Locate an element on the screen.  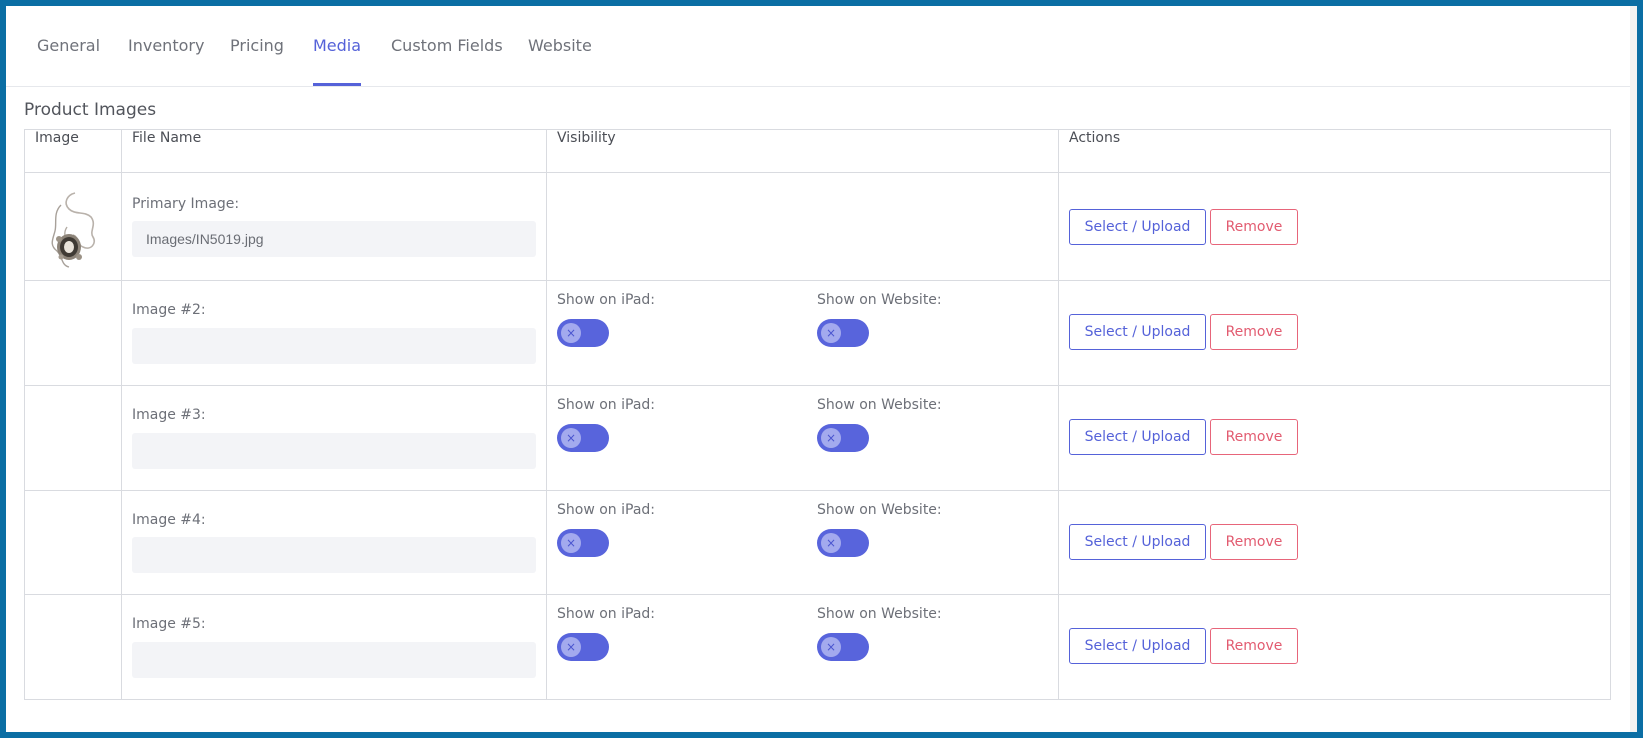
visibility-cell is located at coordinates (802, 226).